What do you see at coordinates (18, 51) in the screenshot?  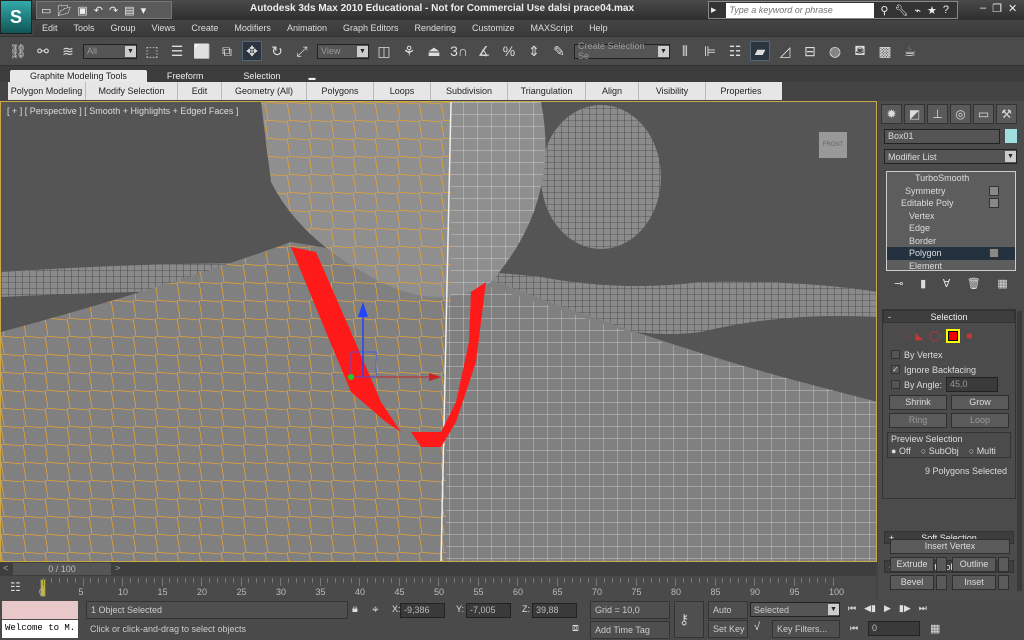 I see `link-icon: ⛓` at bounding box center [18, 51].